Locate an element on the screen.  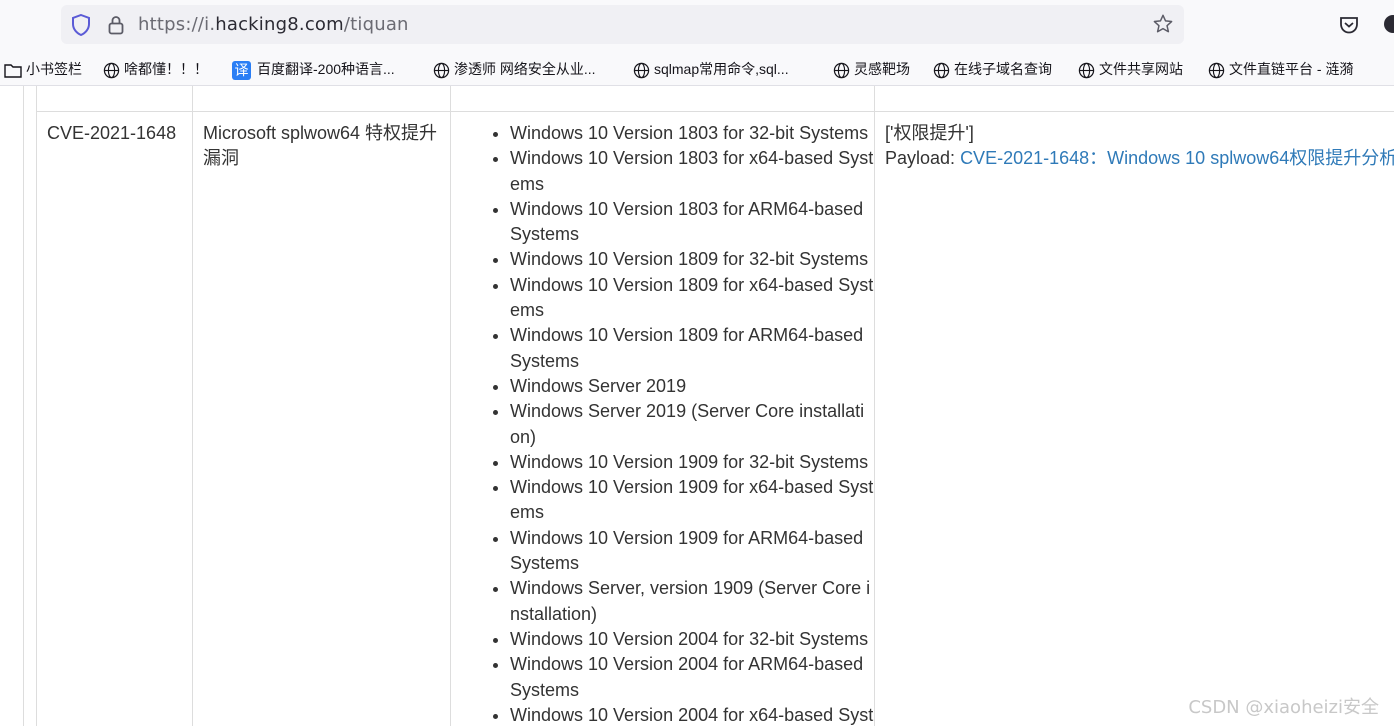
address-bar: https://i.hacking8.com/tiquan is located at coordinates (622, 24).